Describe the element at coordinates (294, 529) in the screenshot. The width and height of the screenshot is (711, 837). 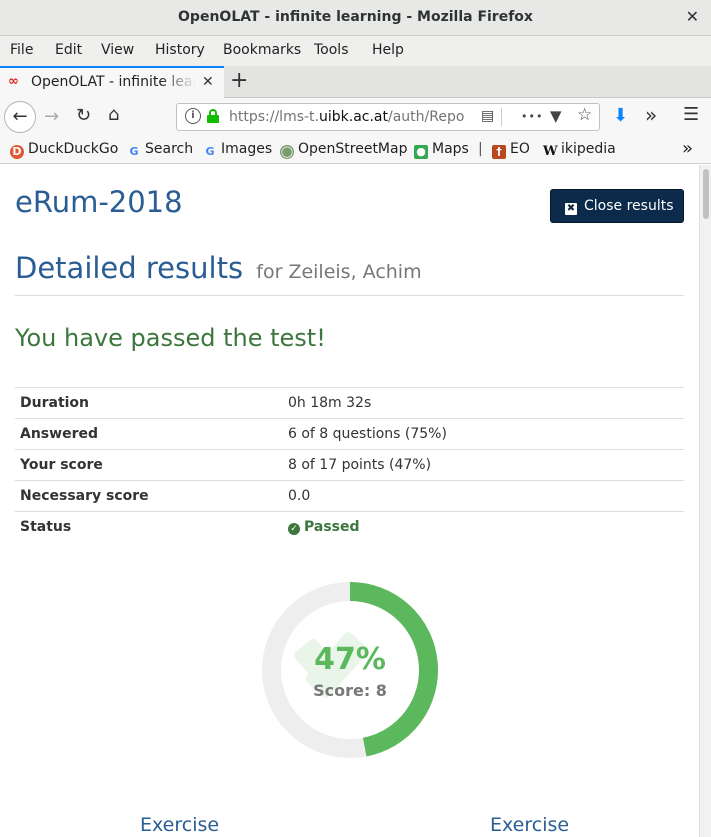
I see `check-circle-icon: ✓` at that location.